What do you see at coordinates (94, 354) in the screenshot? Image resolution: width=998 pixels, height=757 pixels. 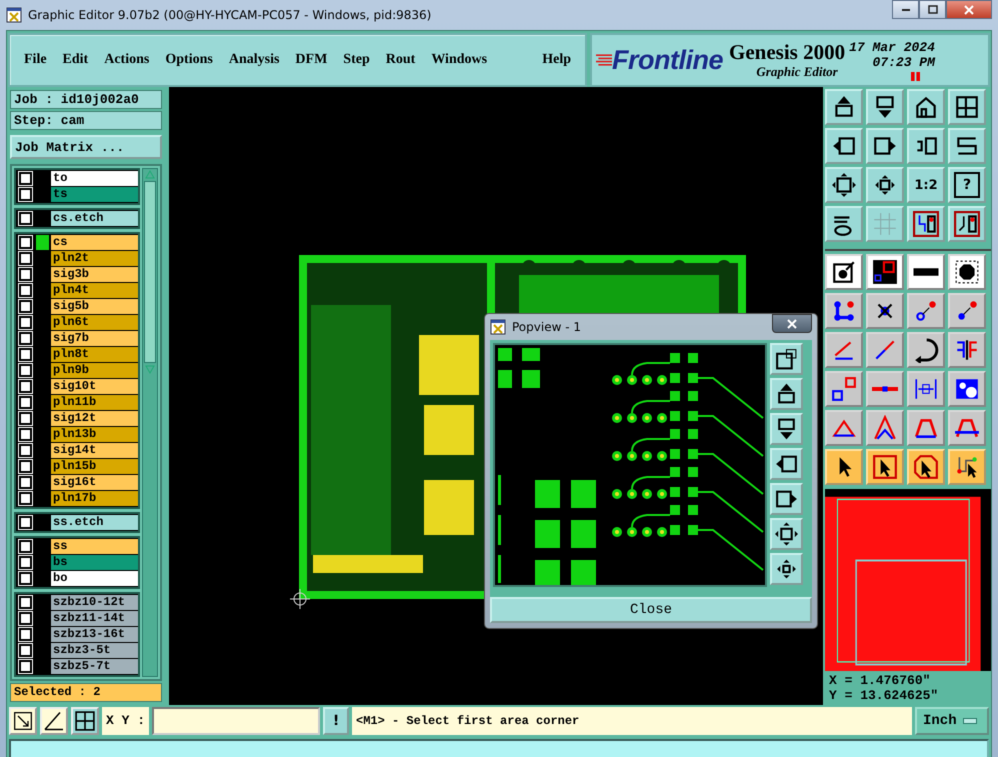 I see `layer-name: pln8t` at bounding box center [94, 354].